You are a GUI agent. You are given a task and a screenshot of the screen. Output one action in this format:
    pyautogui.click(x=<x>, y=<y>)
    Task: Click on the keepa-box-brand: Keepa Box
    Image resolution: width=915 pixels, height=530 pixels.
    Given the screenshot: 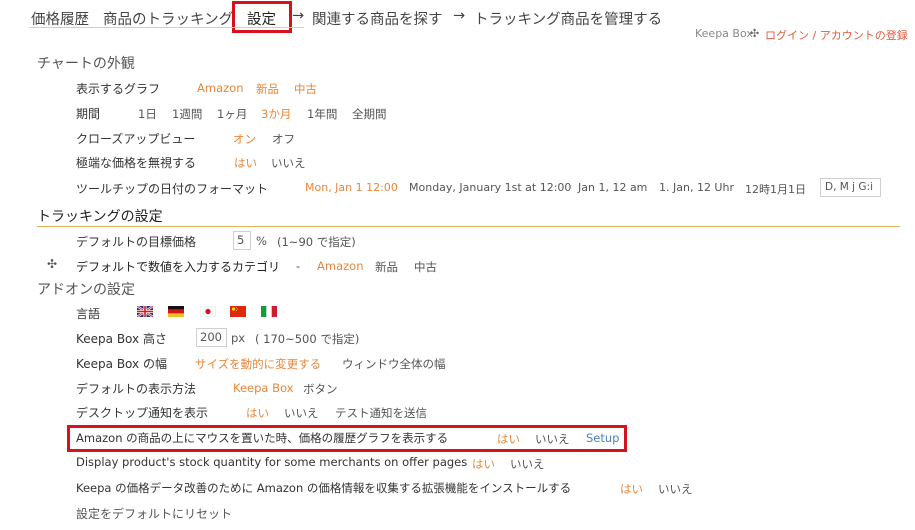 What is the action you would take?
    pyautogui.click(x=724, y=33)
    